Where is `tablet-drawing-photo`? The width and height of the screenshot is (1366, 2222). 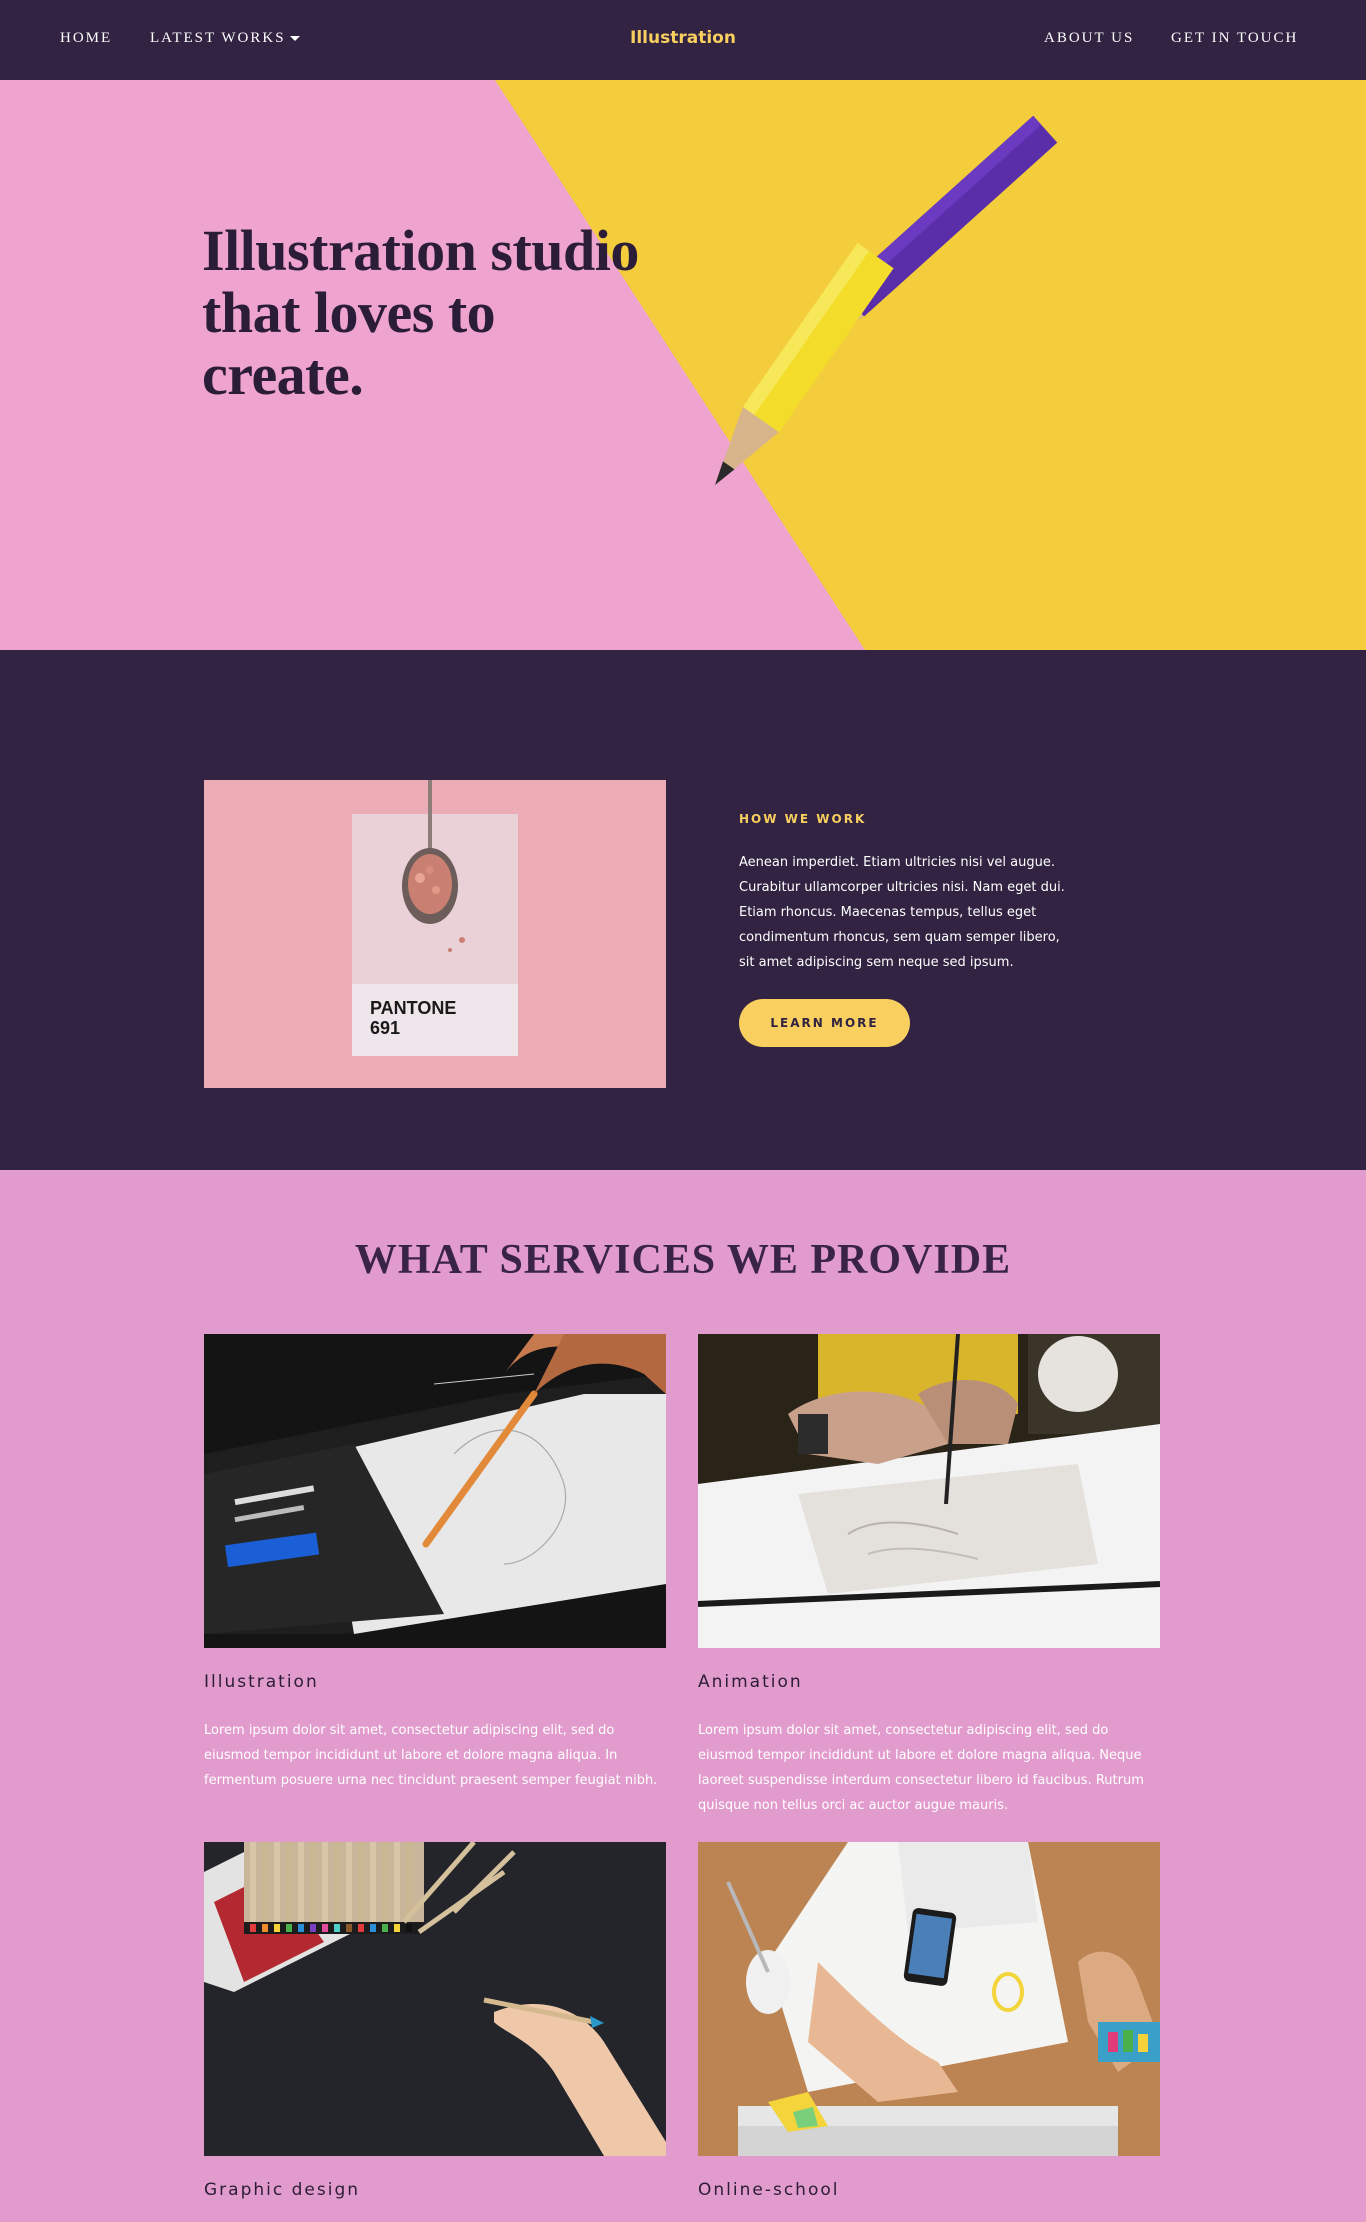 tablet-drawing-photo is located at coordinates (435, 1491).